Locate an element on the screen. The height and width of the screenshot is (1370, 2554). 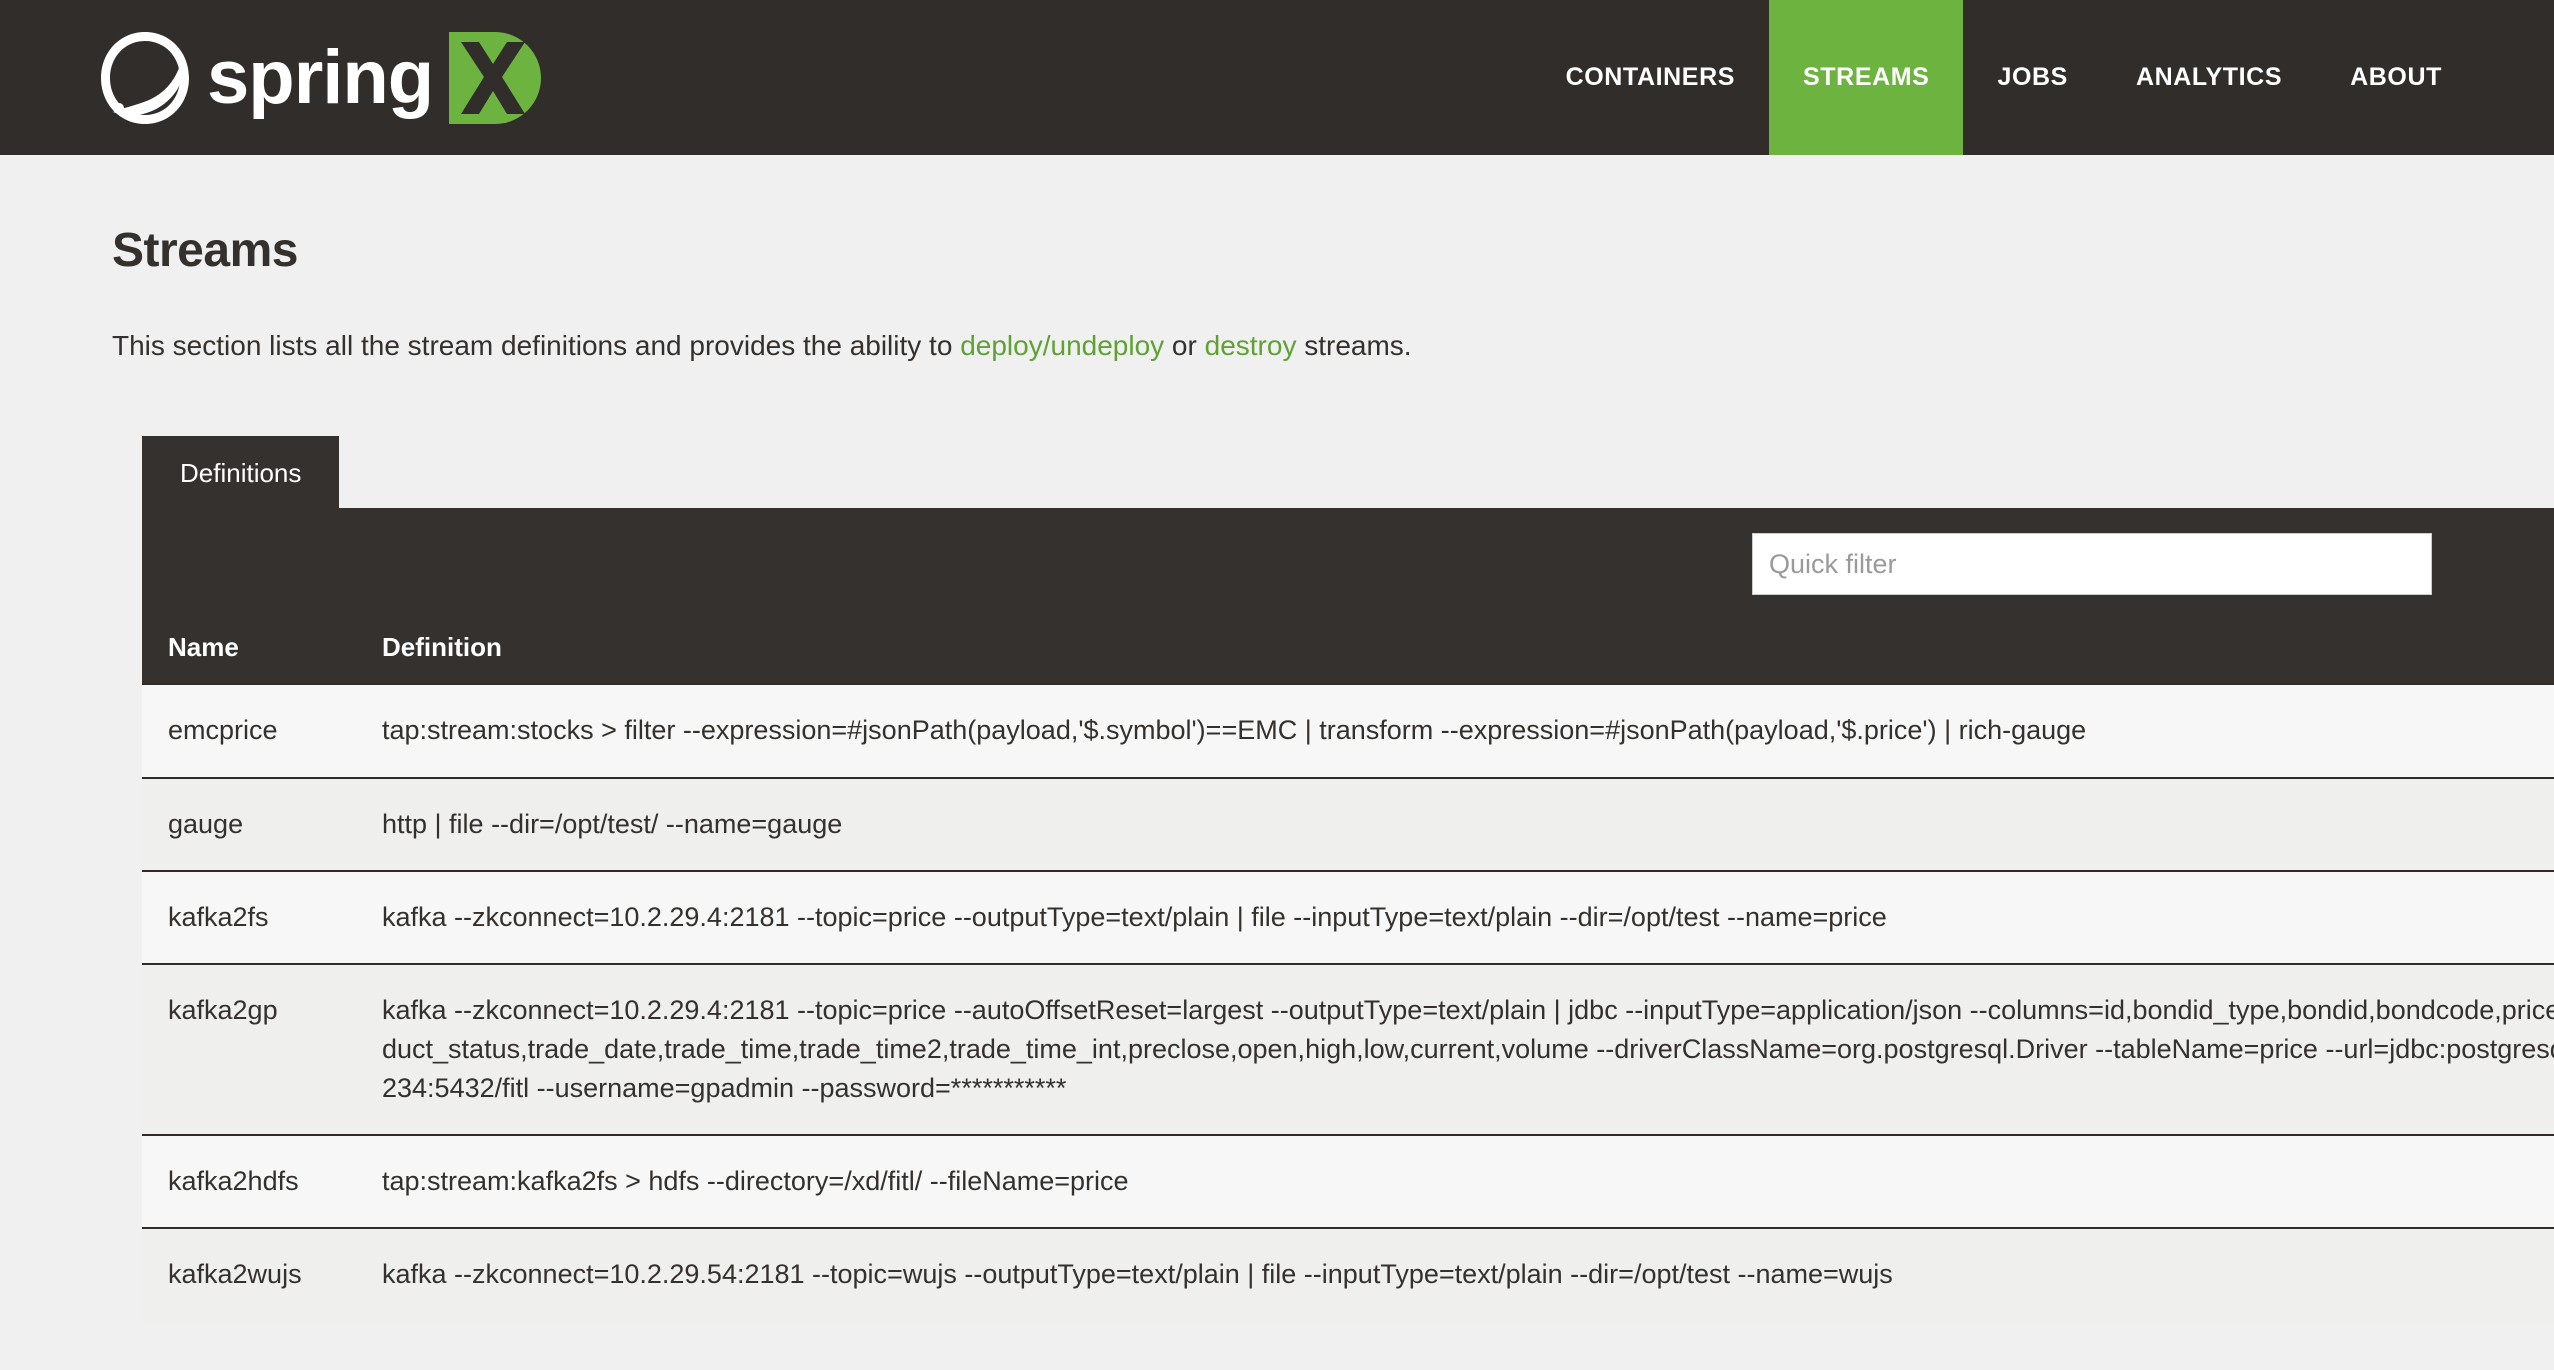
nav-item-analytics: ANALYTICS is located at coordinates (2209, 77).